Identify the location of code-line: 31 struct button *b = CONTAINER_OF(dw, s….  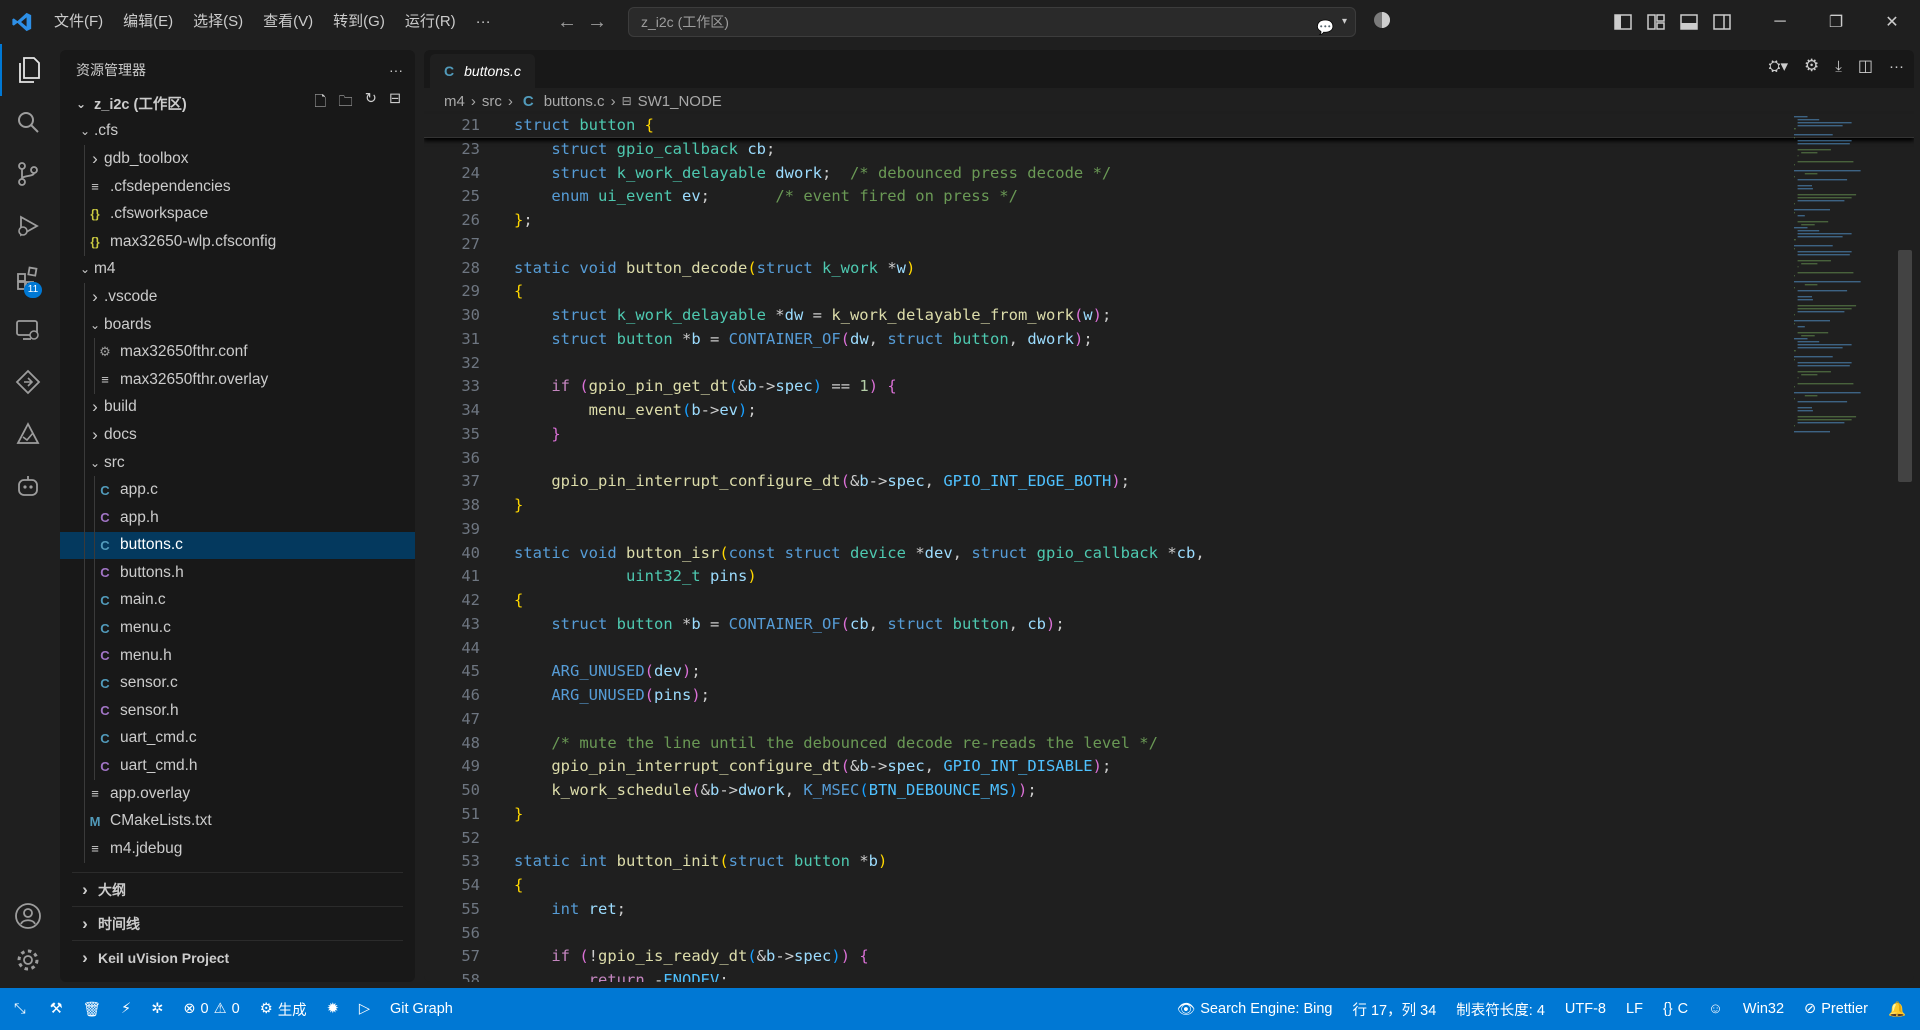
(1169, 340).